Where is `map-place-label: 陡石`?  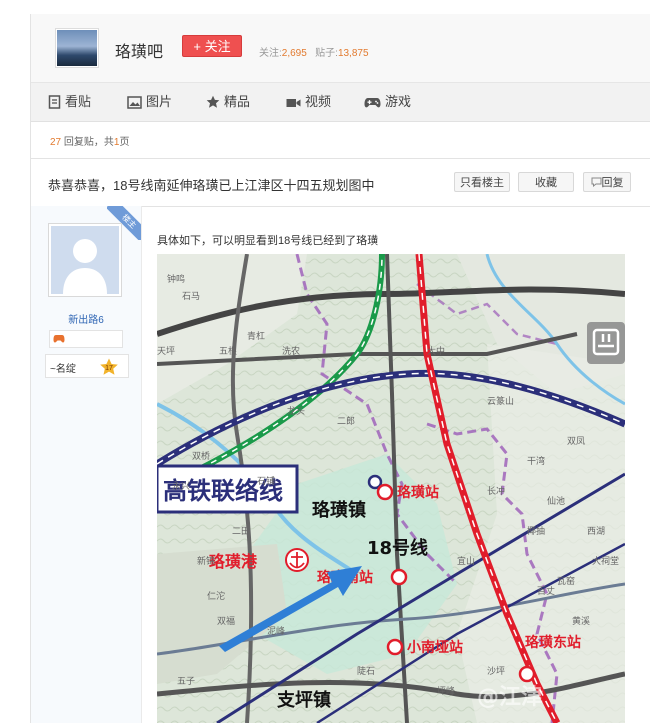
map-place-label: 陡石 is located at coordinates (366, 671).